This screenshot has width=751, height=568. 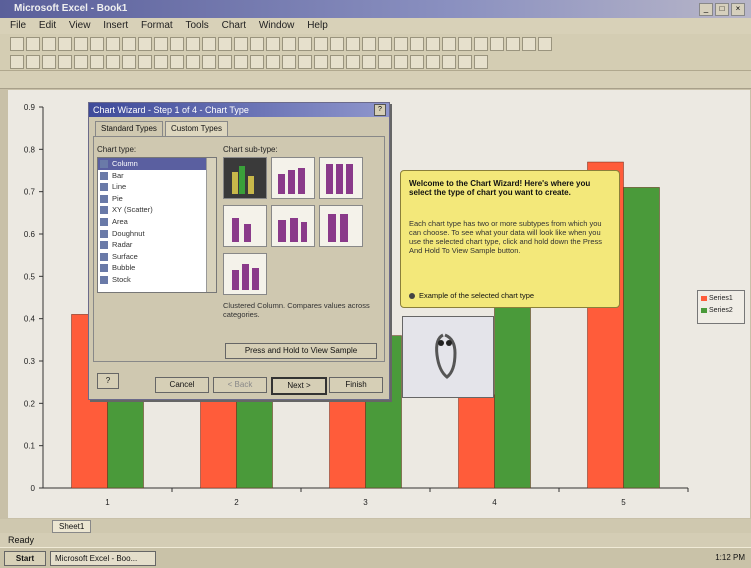 What do you see at coordinates (245, 274) in the screenshot?
I see `subtype-3d-column` at bounding box center [245, 274].